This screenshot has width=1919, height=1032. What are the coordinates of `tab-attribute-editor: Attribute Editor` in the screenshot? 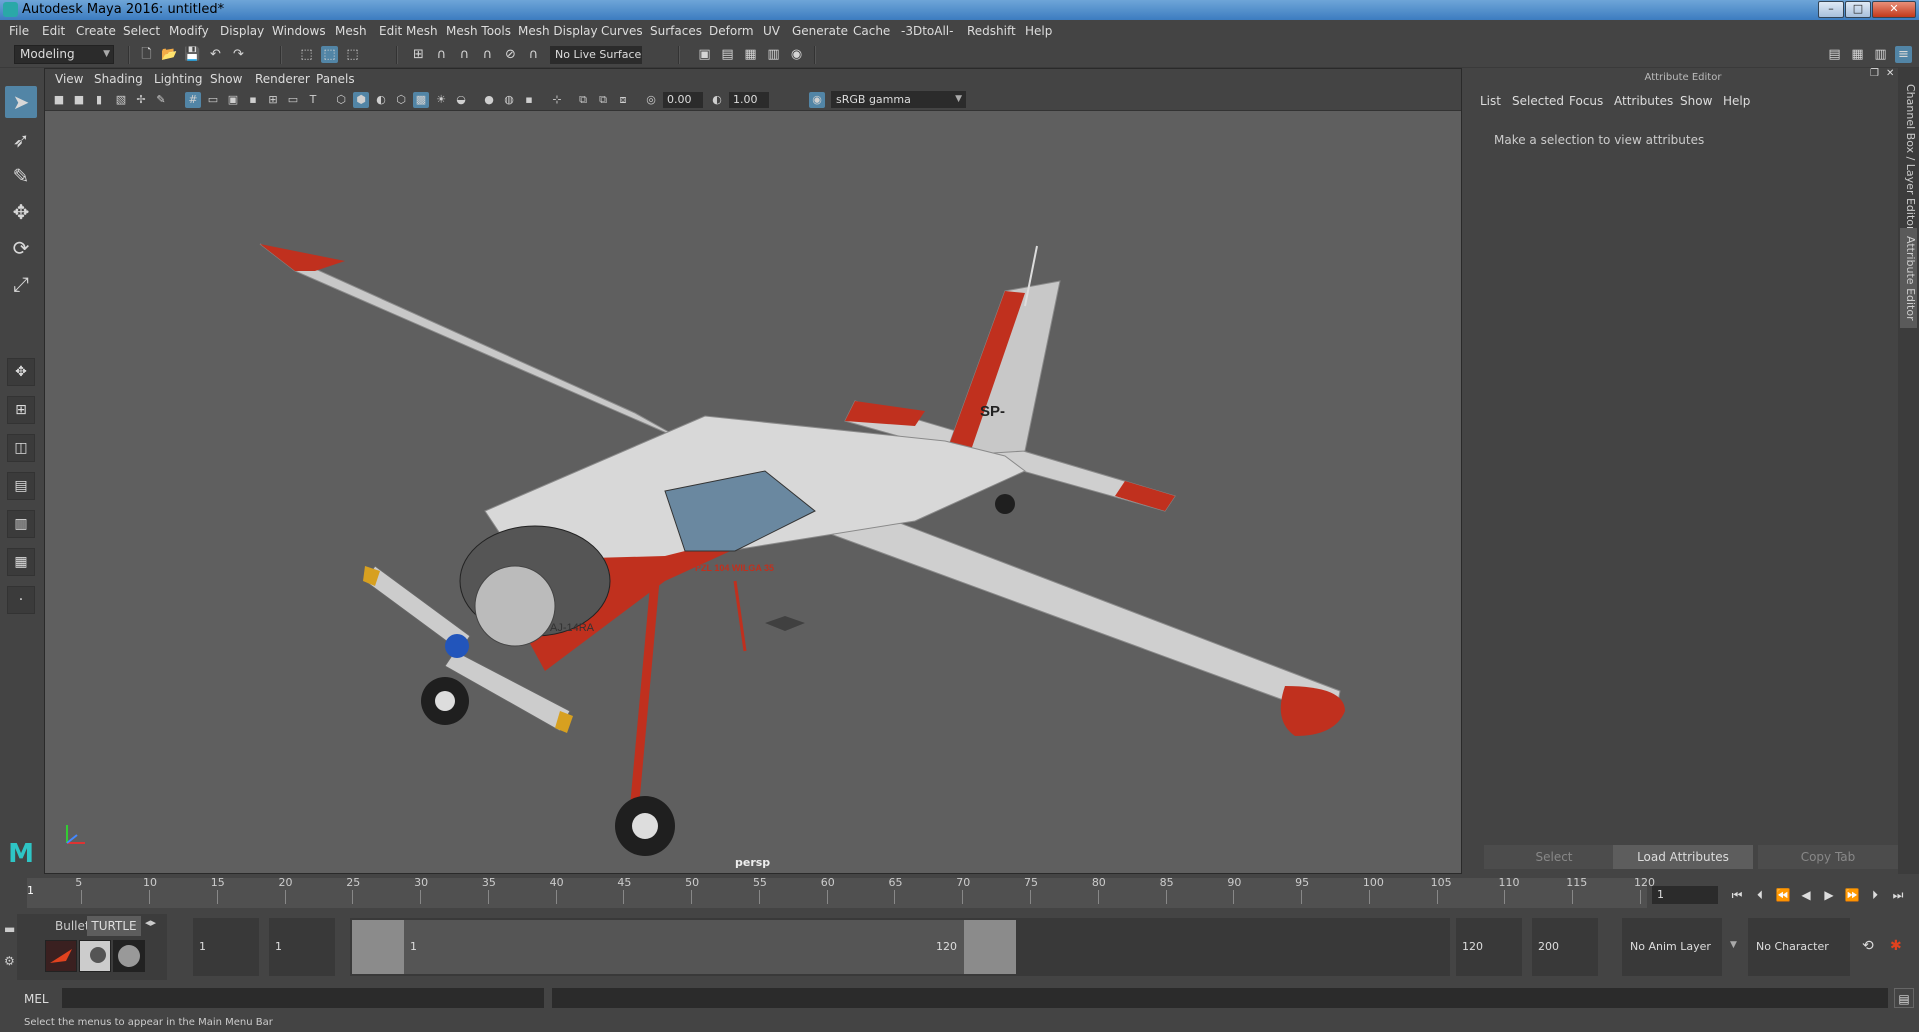 It's located at (1908, 278).